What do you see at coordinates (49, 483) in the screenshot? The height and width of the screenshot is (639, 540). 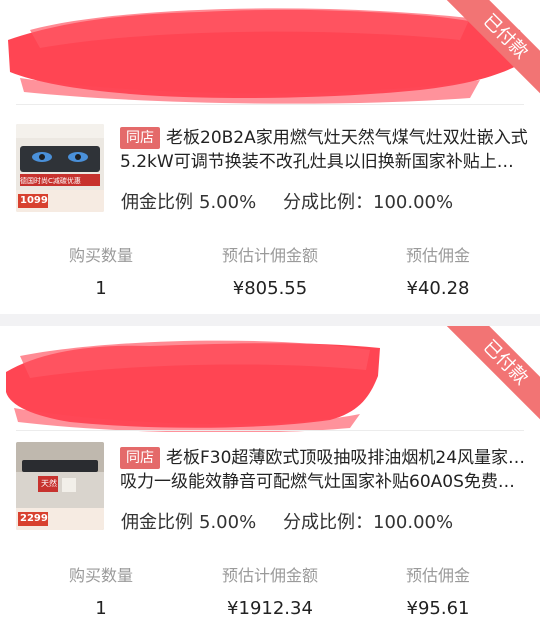 I see `thumb-banner-text: 天然` at bounding box center [49, 483].